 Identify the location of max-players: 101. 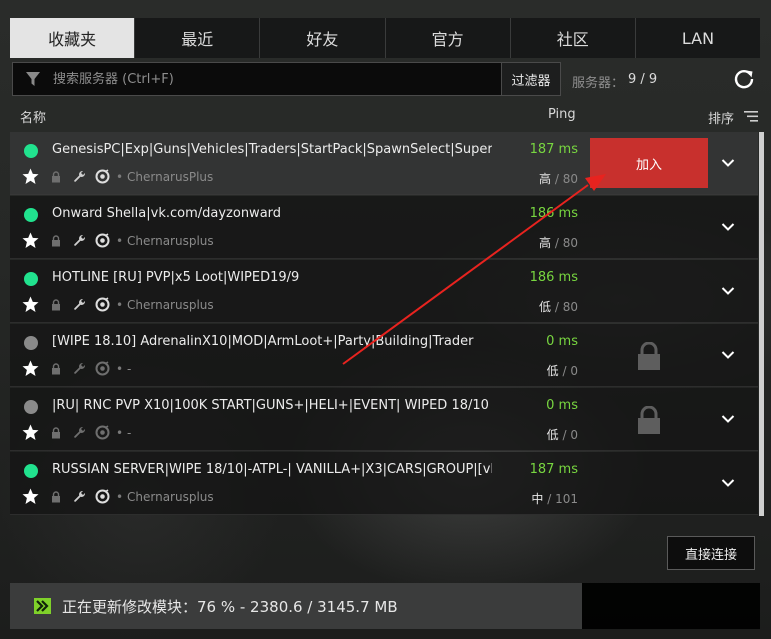
(566, 499).